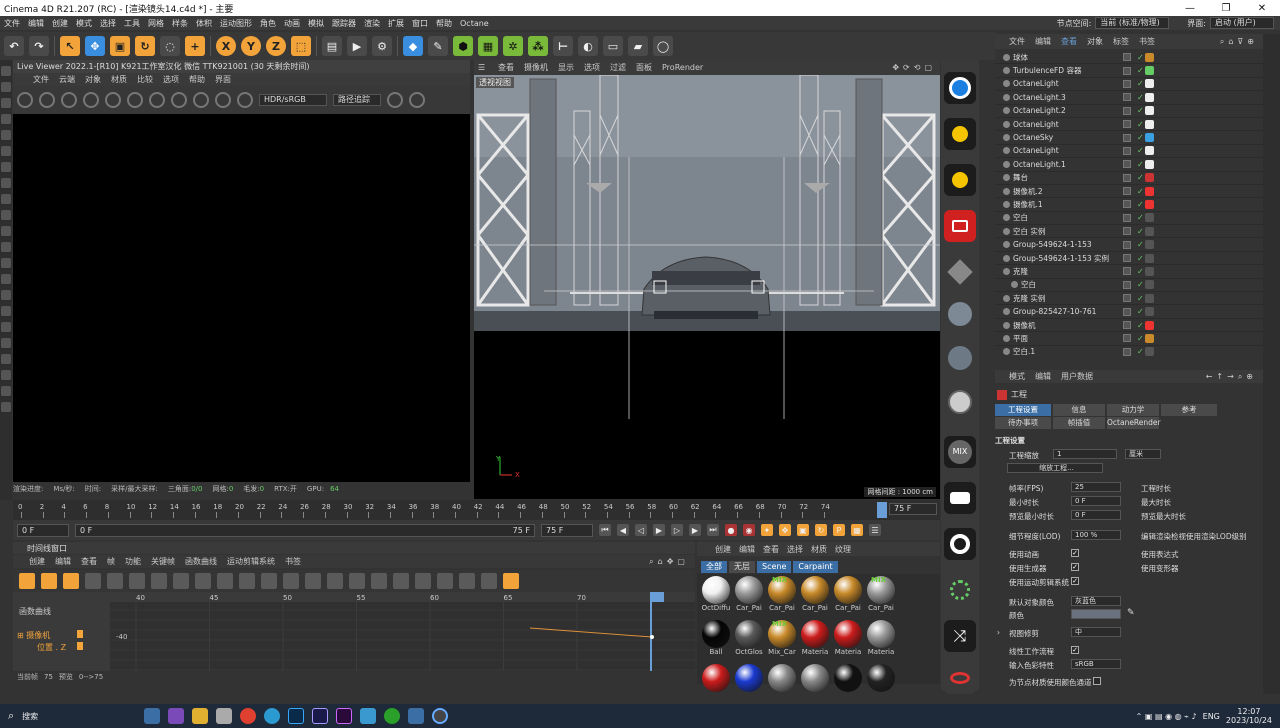 This screenshot has height=728, width=1280. Describe the element at coordinates (716, 596) in the screenshot. I see `material-swatch: OctDiffu` at that location.